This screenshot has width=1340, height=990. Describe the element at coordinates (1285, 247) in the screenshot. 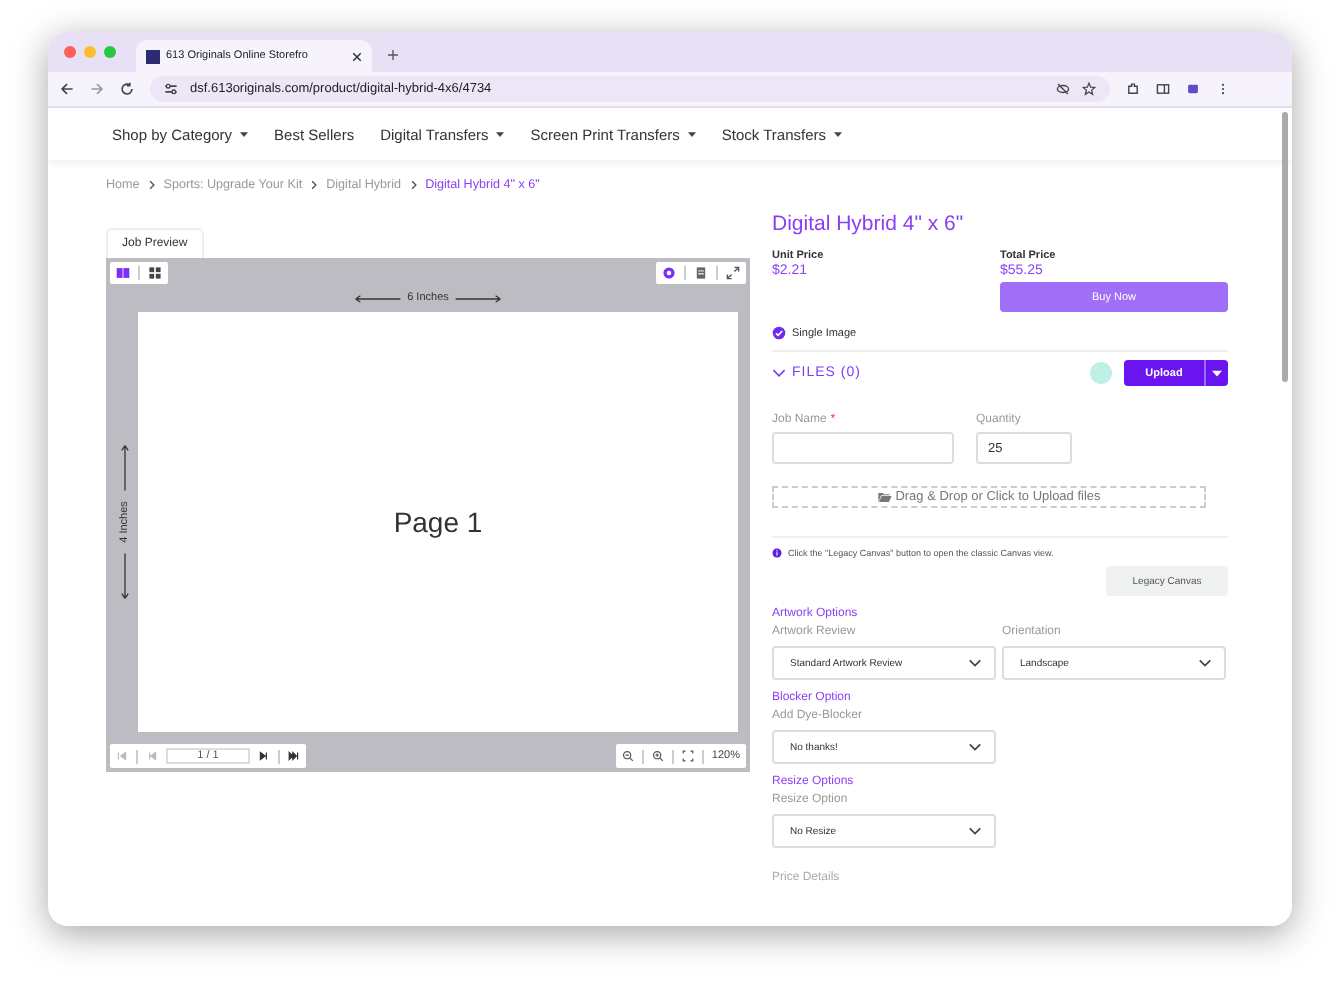

I see `scrollbar-thumb` at that location.